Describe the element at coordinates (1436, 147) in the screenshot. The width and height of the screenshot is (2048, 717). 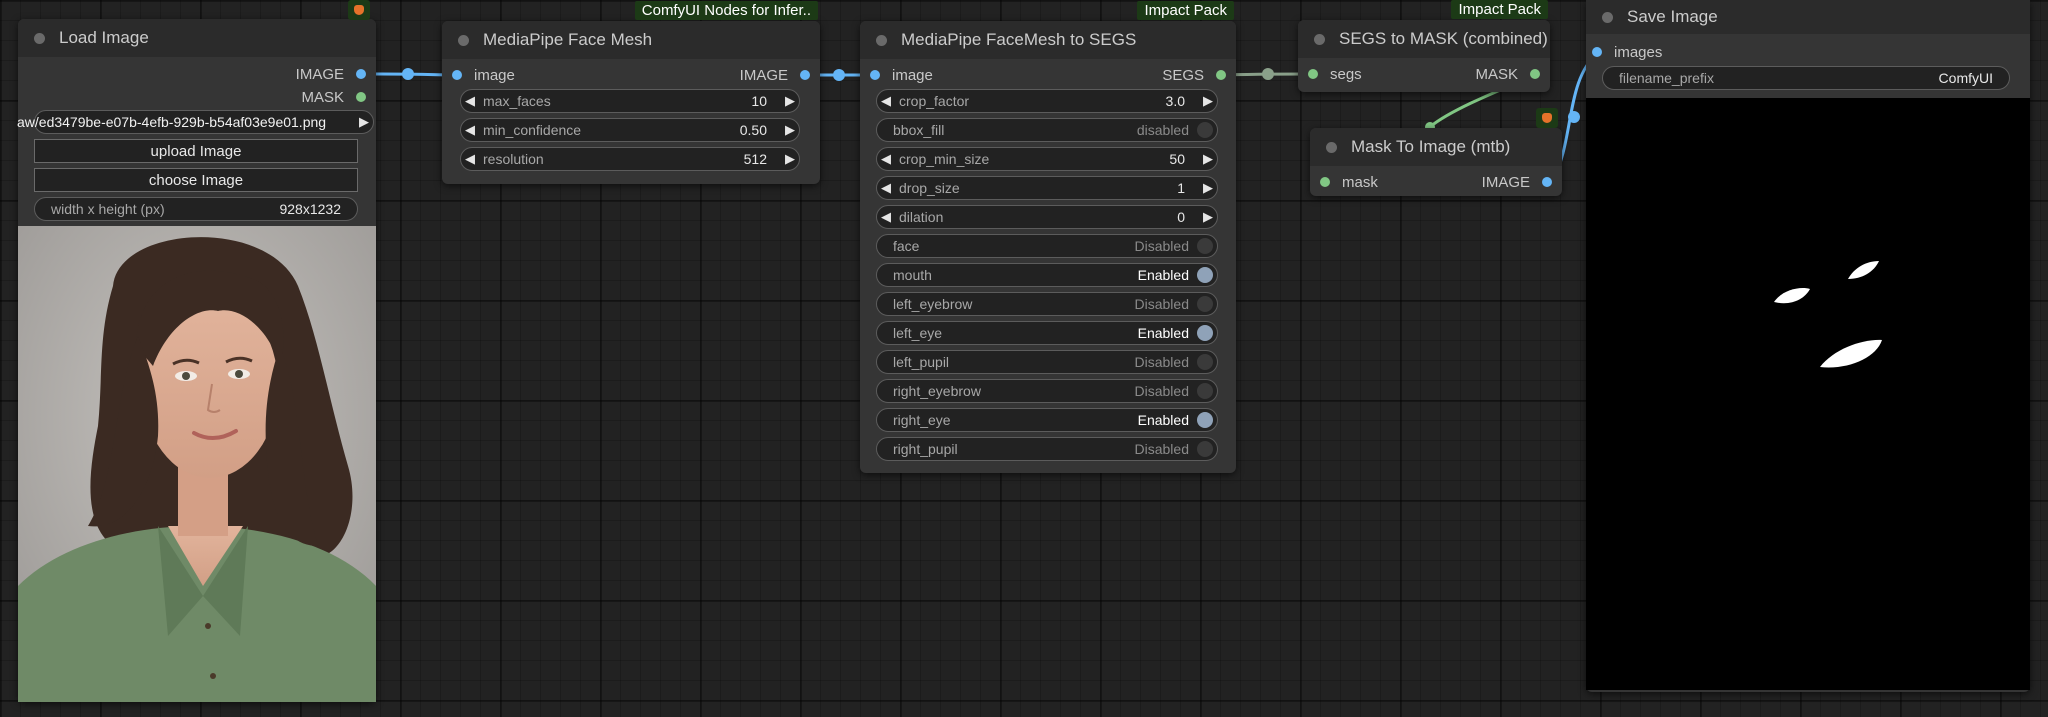
I see `mask-to-image-title: Mask To Image (mtb)` at that location.